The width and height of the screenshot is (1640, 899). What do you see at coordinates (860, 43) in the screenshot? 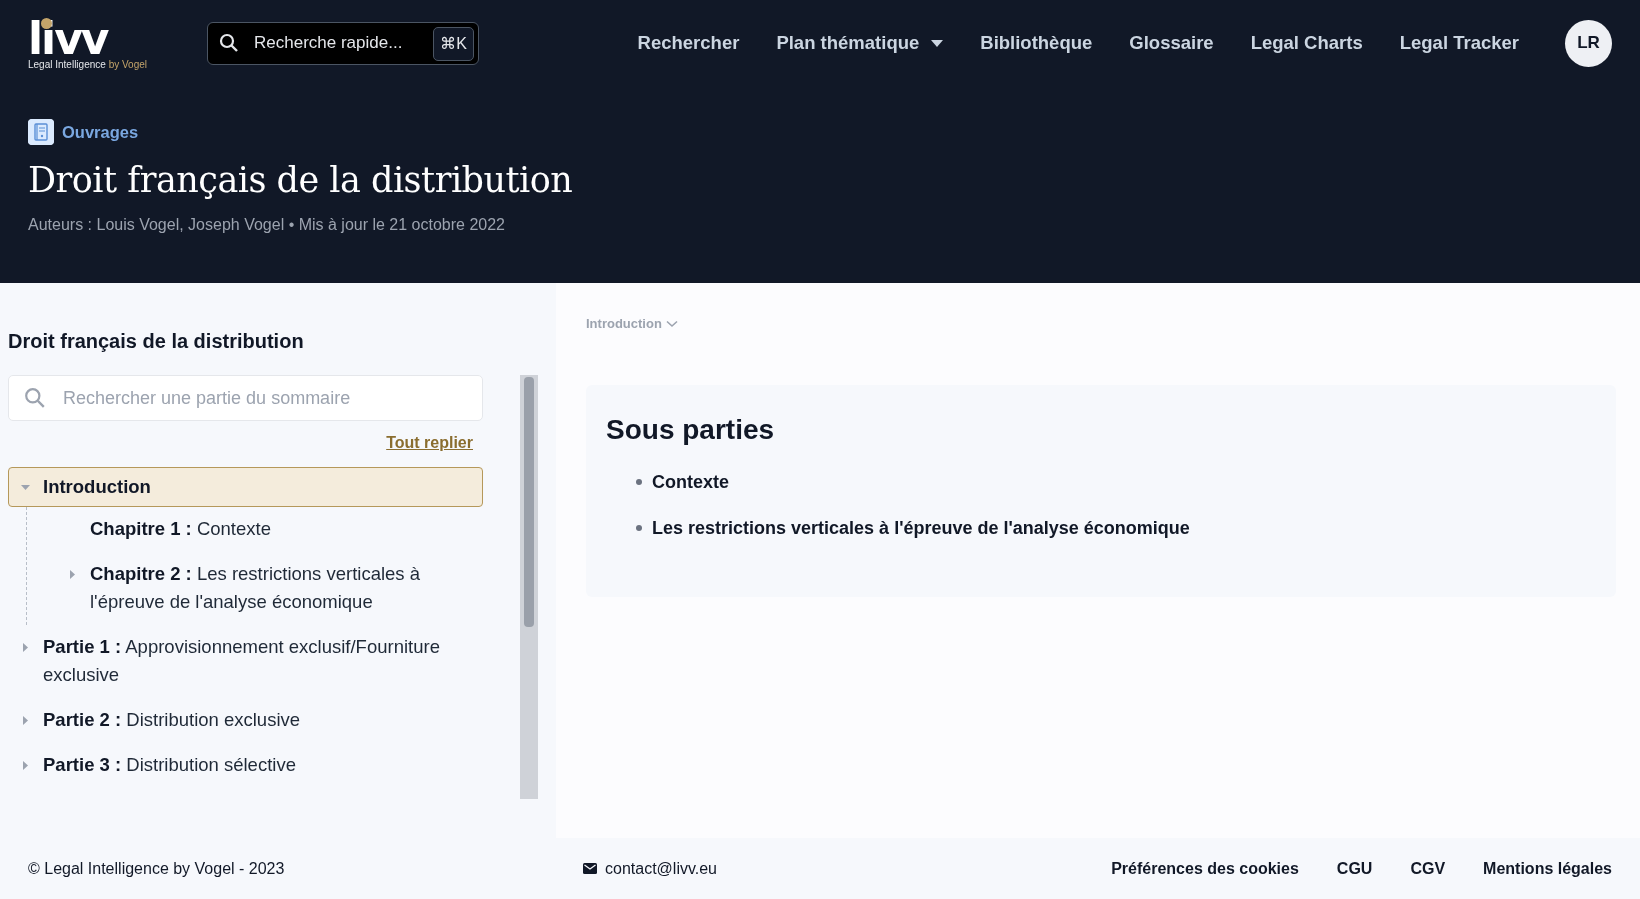
I see `nav-dropdown: Plan thématique` at bounding box center [860, 43].